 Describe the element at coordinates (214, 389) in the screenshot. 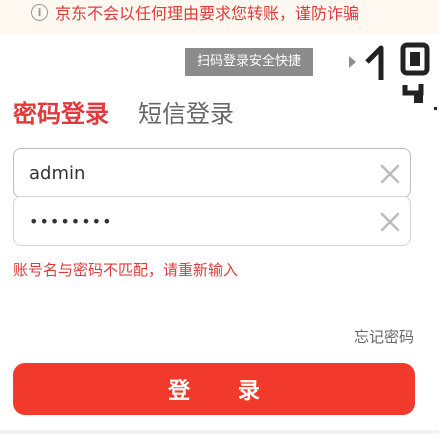

I see `login-button: 登 录` at that location.